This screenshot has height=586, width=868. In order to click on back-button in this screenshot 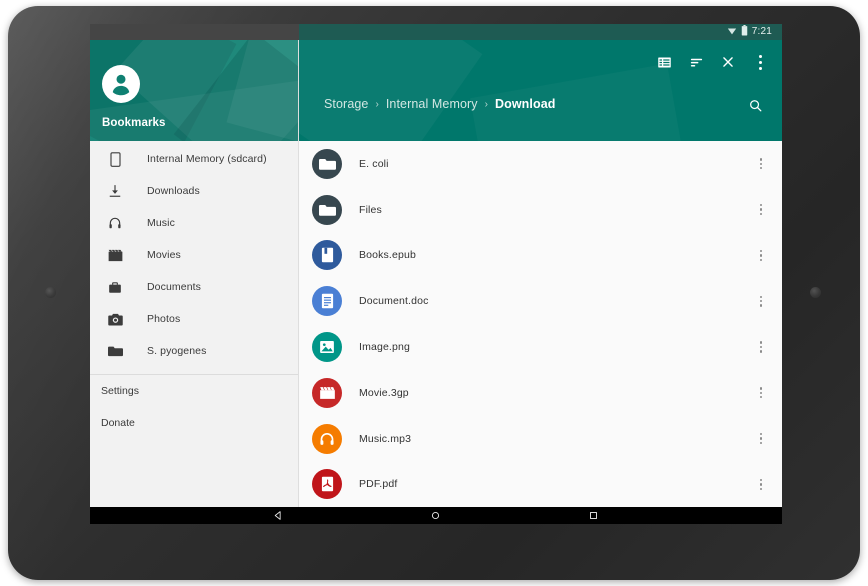, I will do `click(279, 515)`.